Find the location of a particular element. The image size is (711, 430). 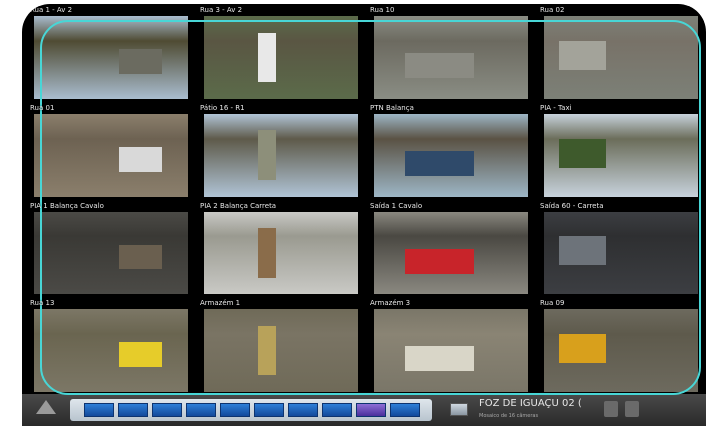

camera-label: Rua 01 is located at coordinates (42, 107).